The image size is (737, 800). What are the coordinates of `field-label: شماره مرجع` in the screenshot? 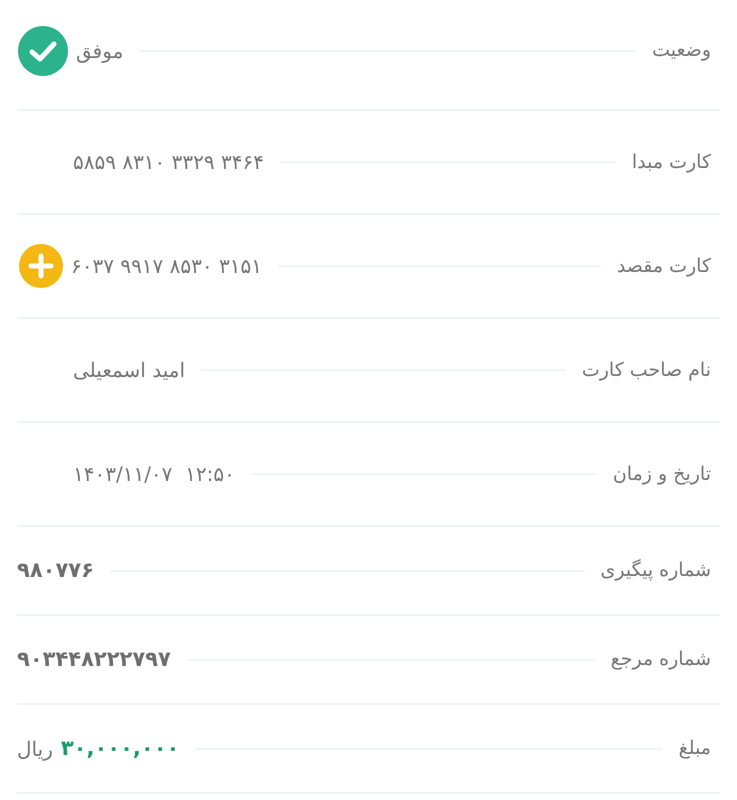 It's located at (660, 659).